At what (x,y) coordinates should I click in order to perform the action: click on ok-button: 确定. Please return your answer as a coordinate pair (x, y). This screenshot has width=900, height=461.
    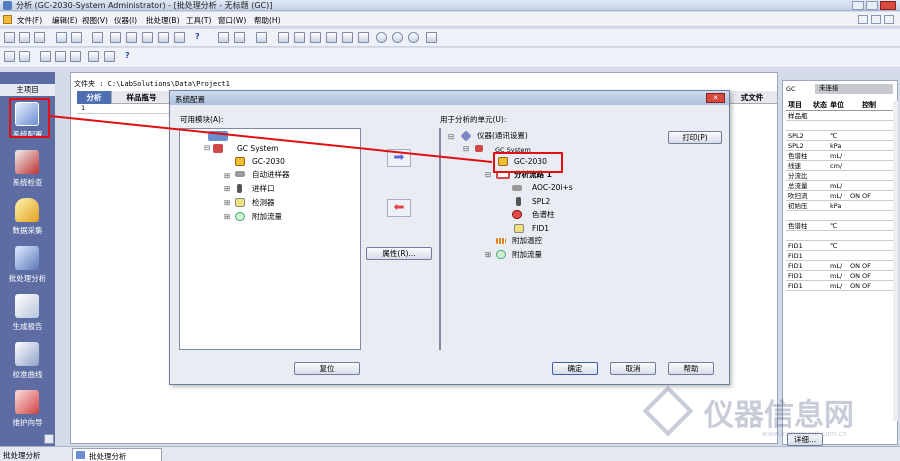
    Looking at the image, I should click on (575, 368).